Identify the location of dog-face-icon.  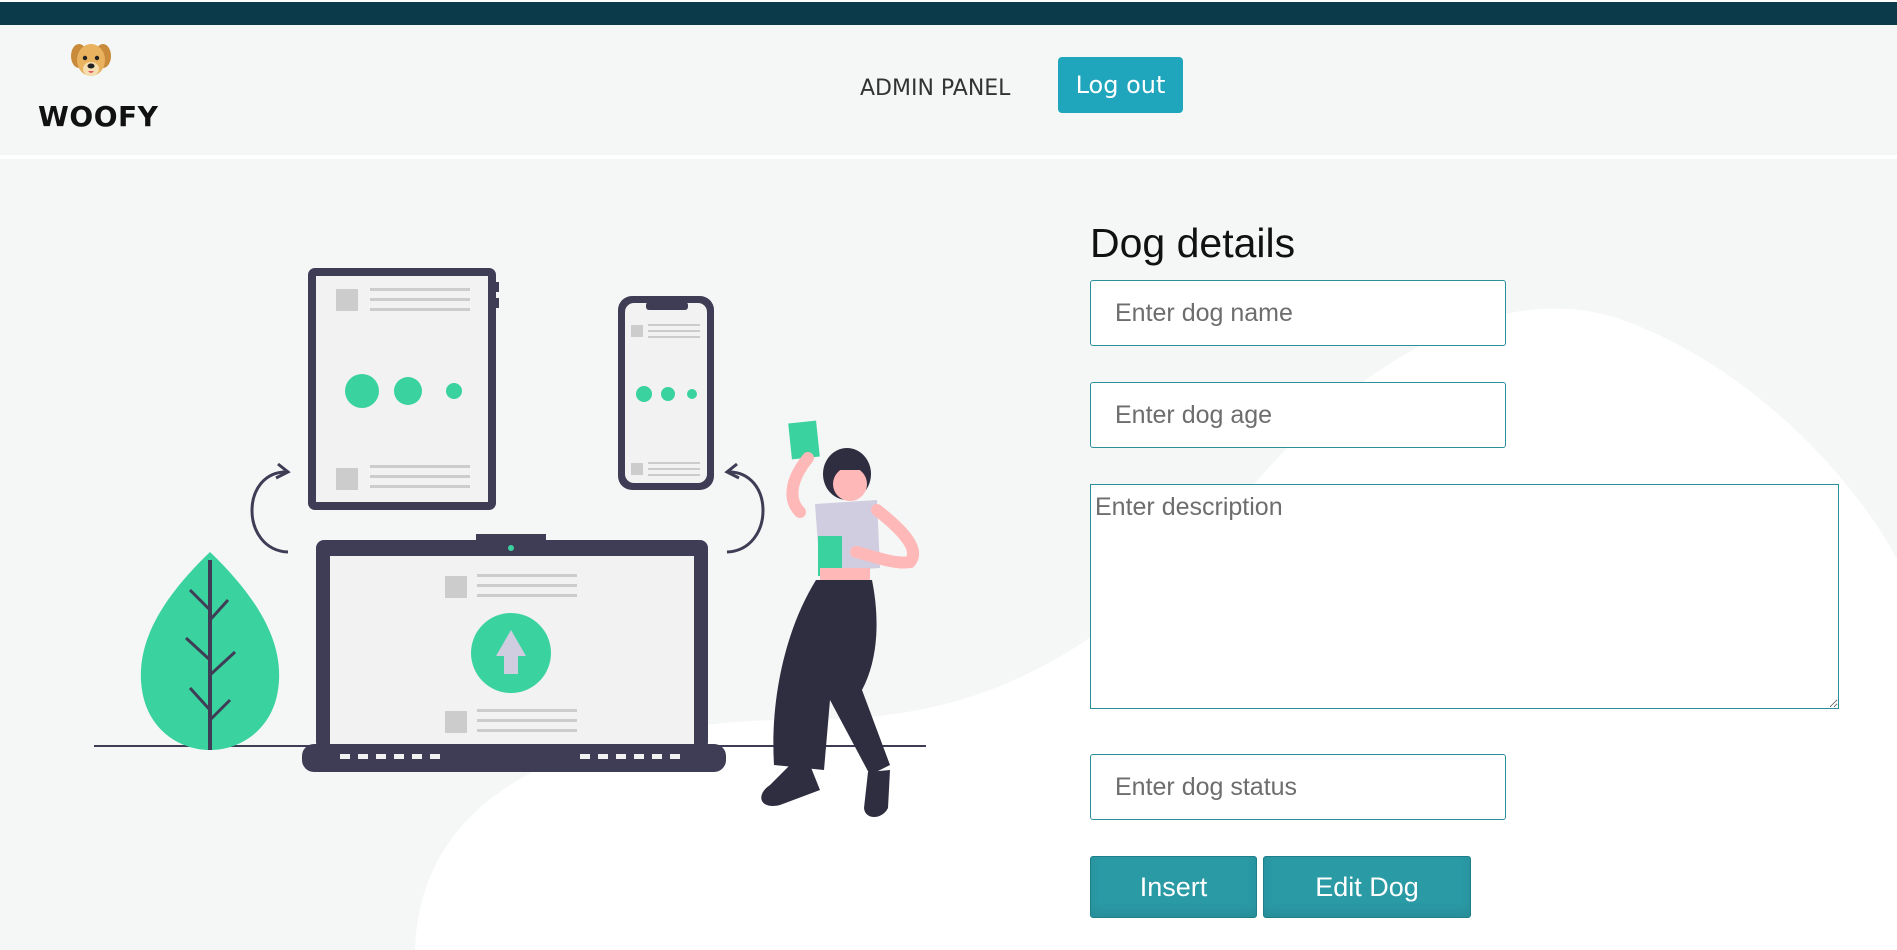
(91, 60).